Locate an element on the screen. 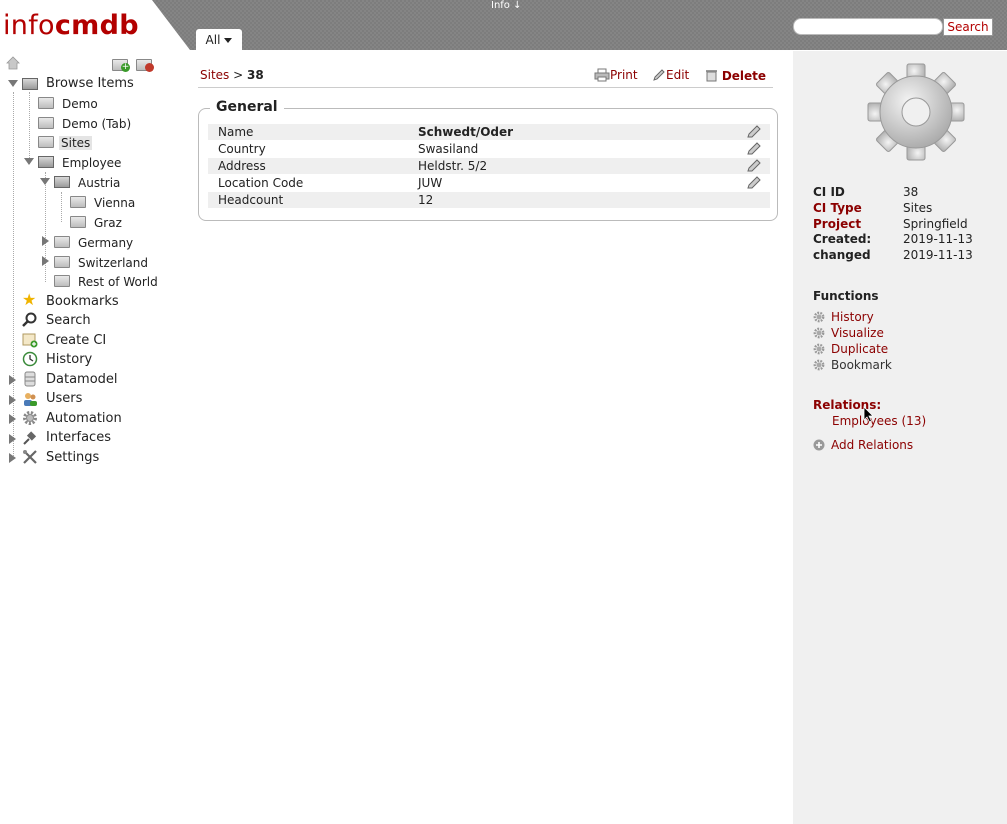  tree-automation: Automation is located at coordinates (84, 419).